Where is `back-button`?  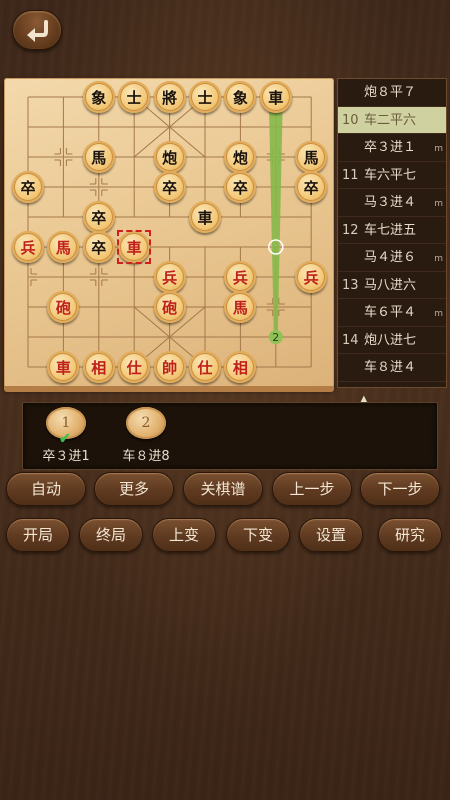 back-button is located at coordinates (37, 30).